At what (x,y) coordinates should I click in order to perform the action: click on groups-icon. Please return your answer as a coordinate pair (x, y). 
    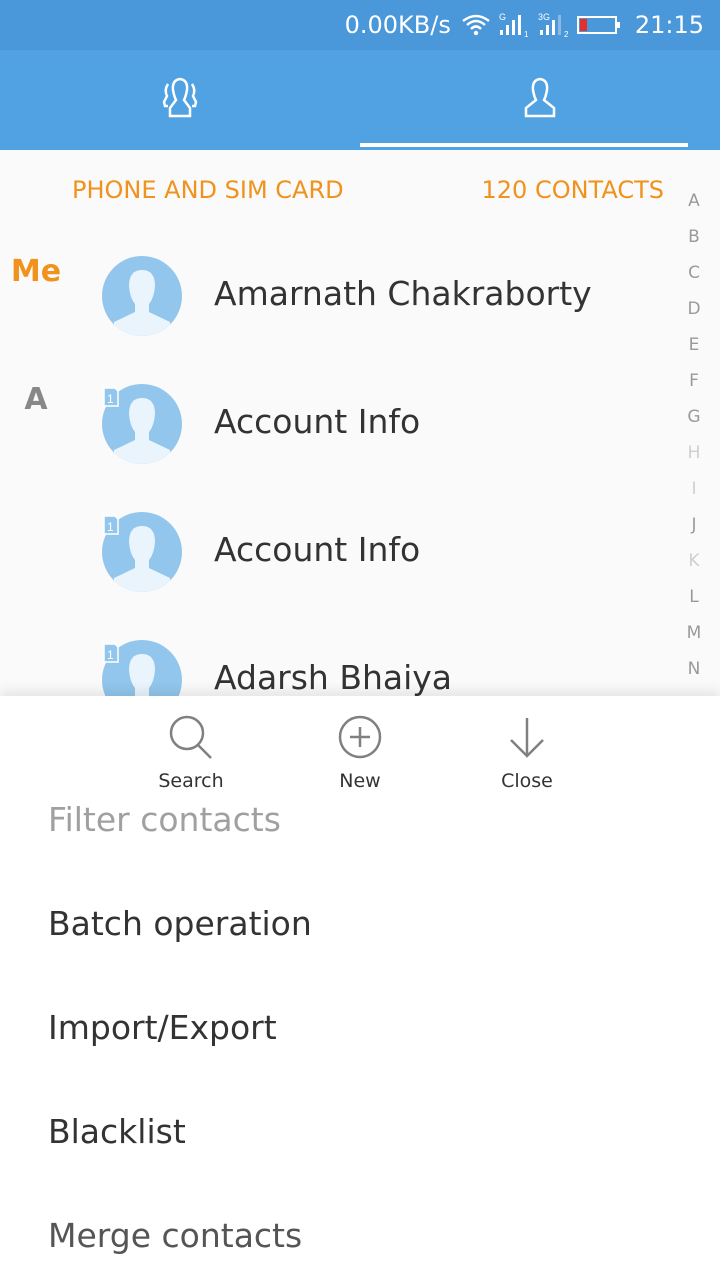
    Looking at the image, I should click on (180, 100).